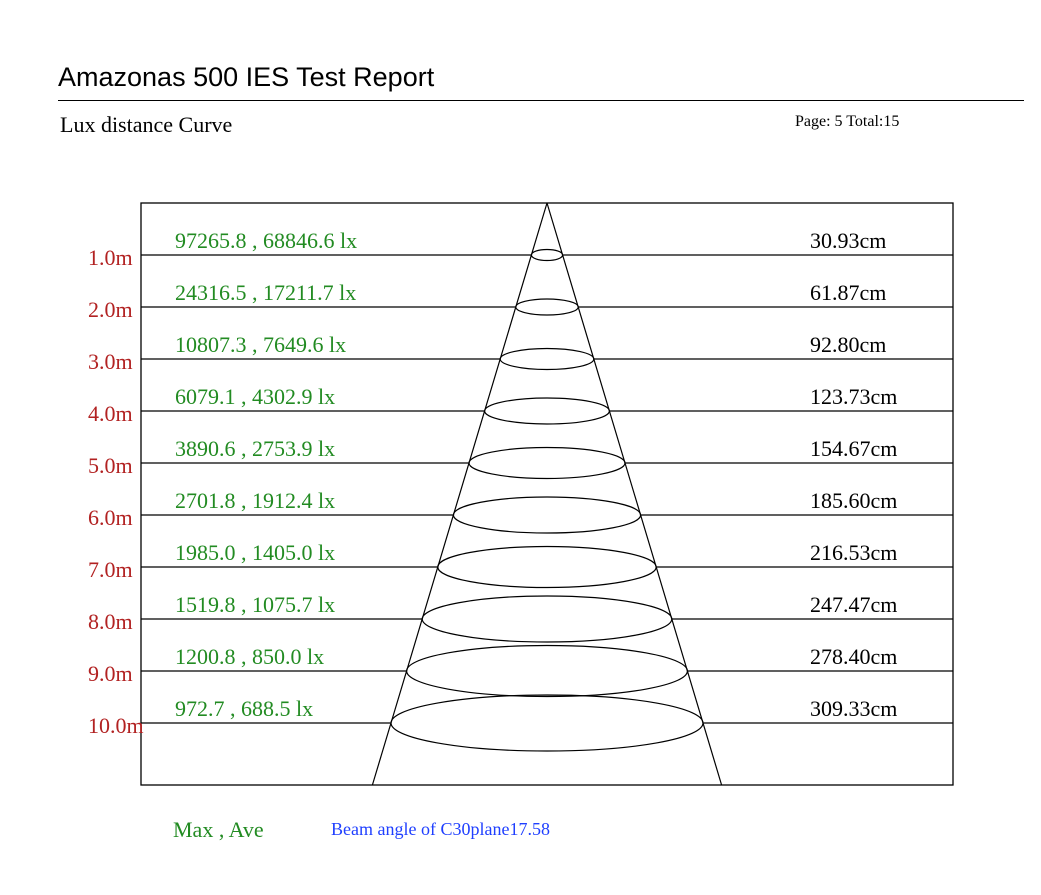 The image size is (1041, 895). I want to click on lux-label: 24316.5 , 17211.7 lx, so click(265, 292).